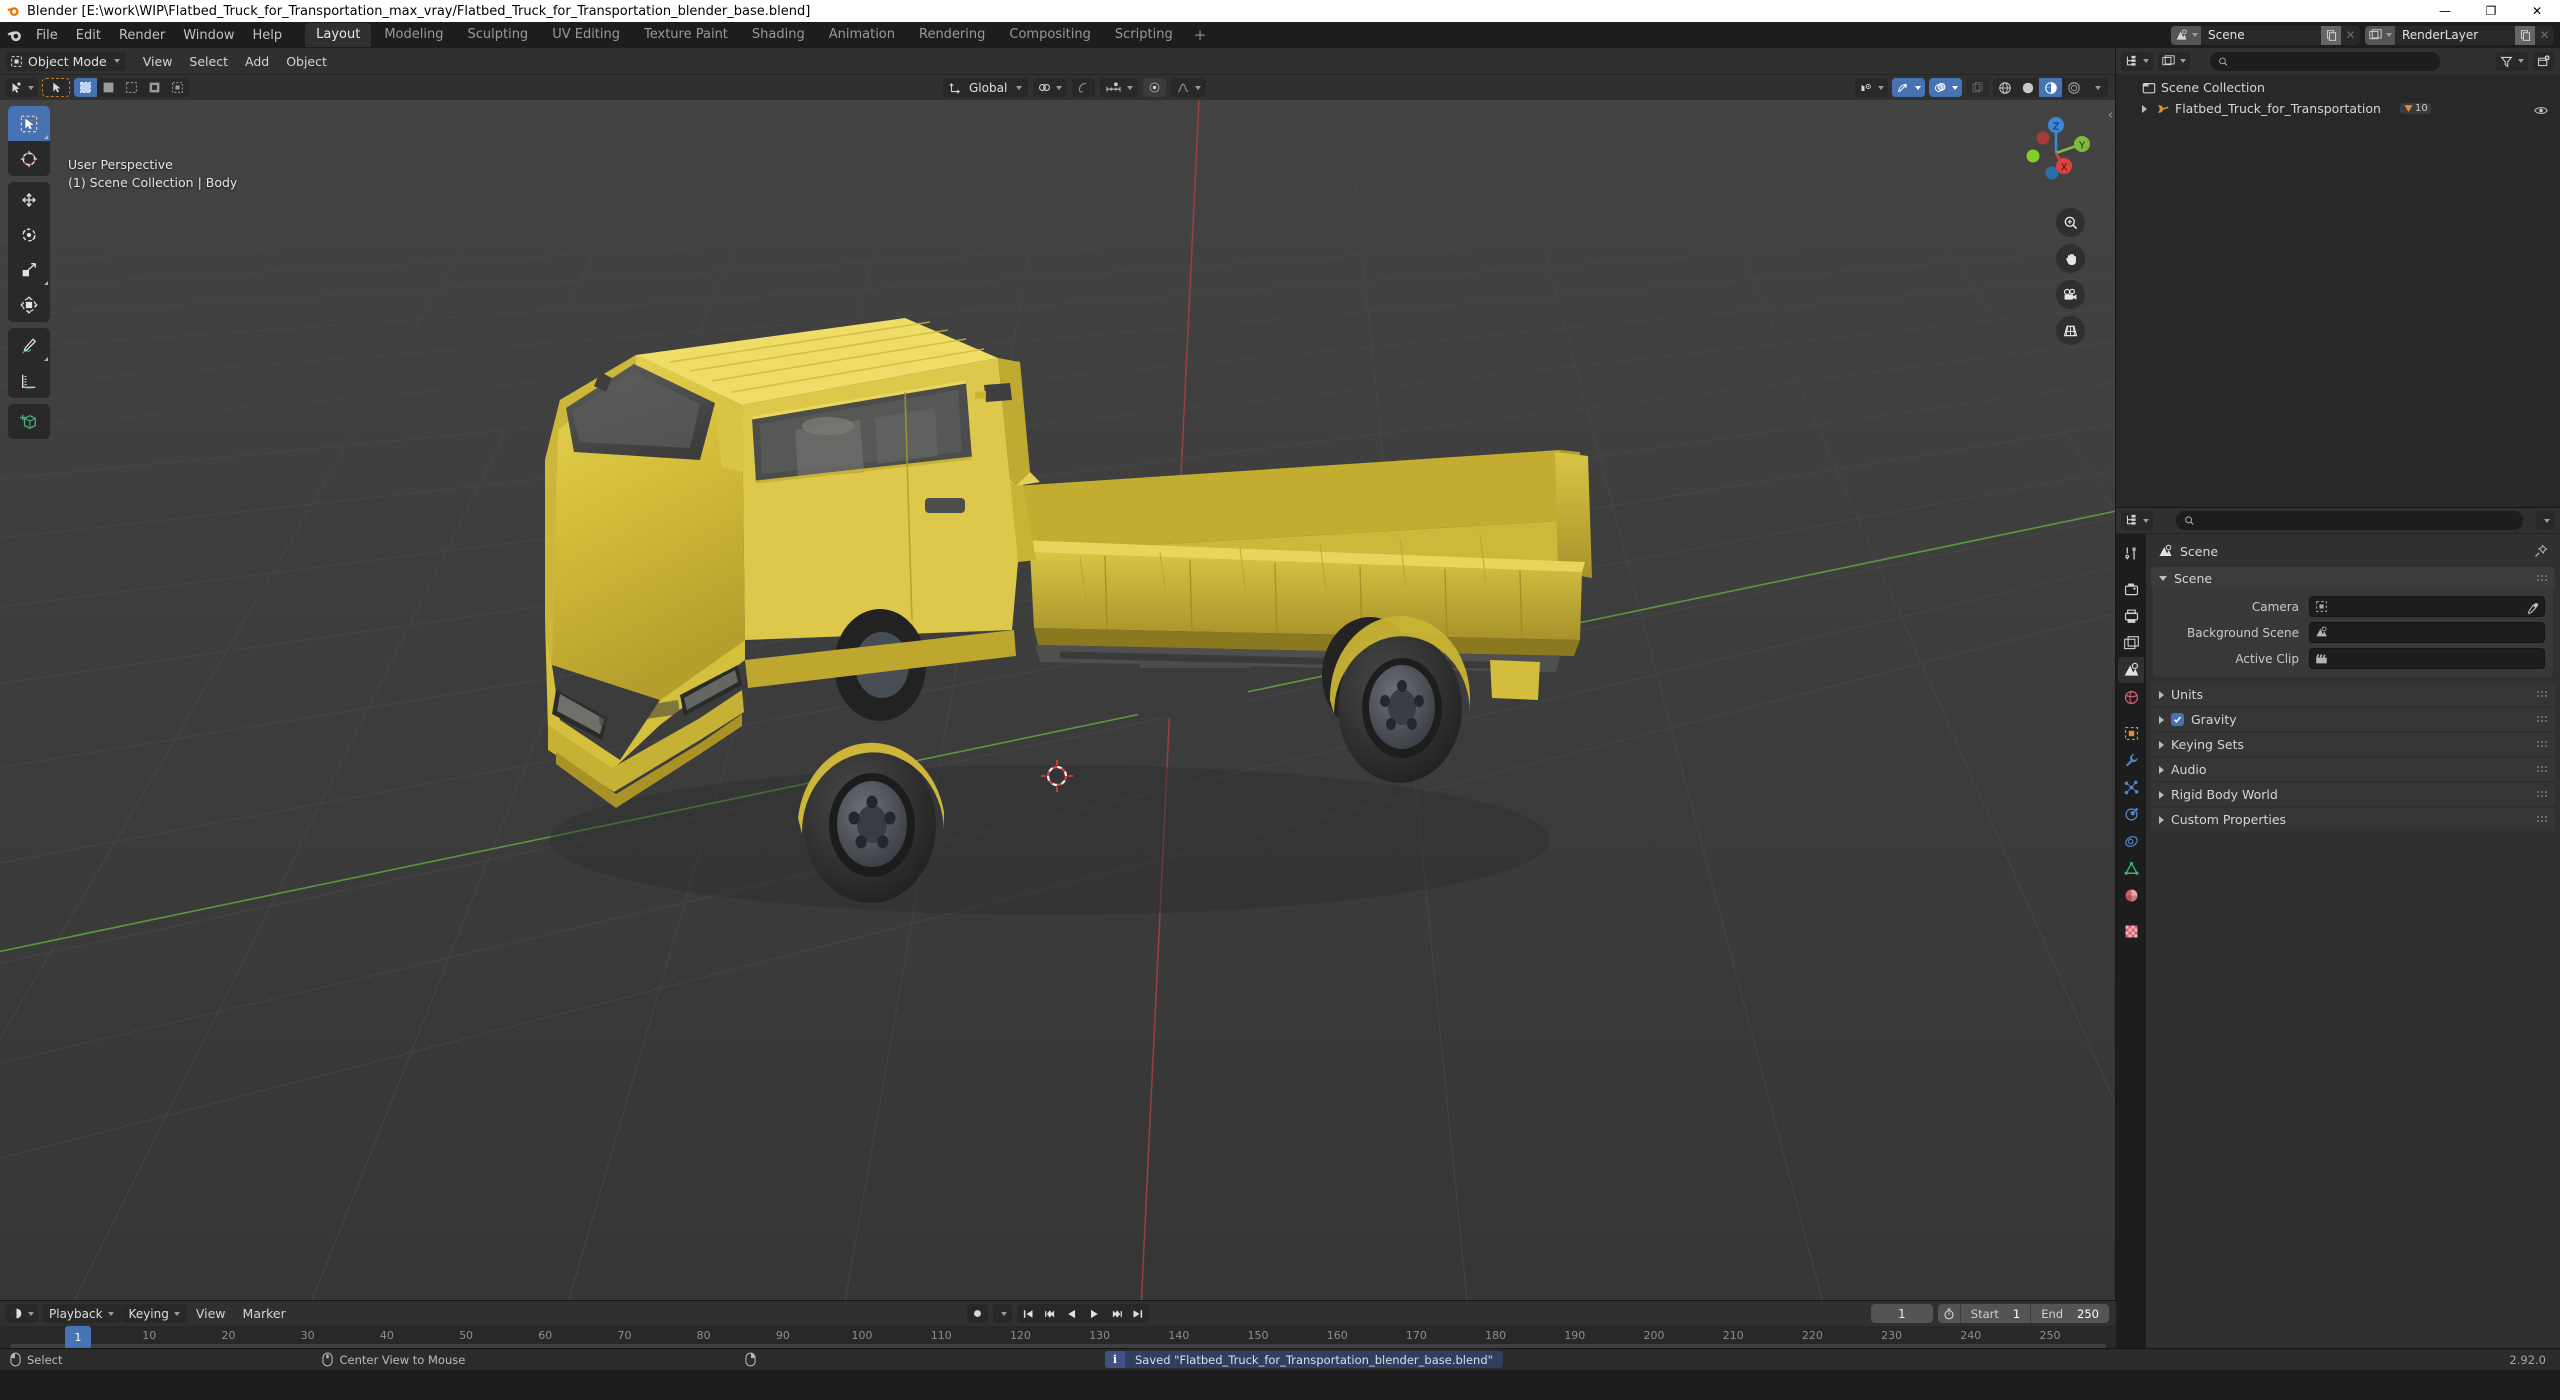  I want to click on outliner-display-mode-selector, so click(2174, 61).